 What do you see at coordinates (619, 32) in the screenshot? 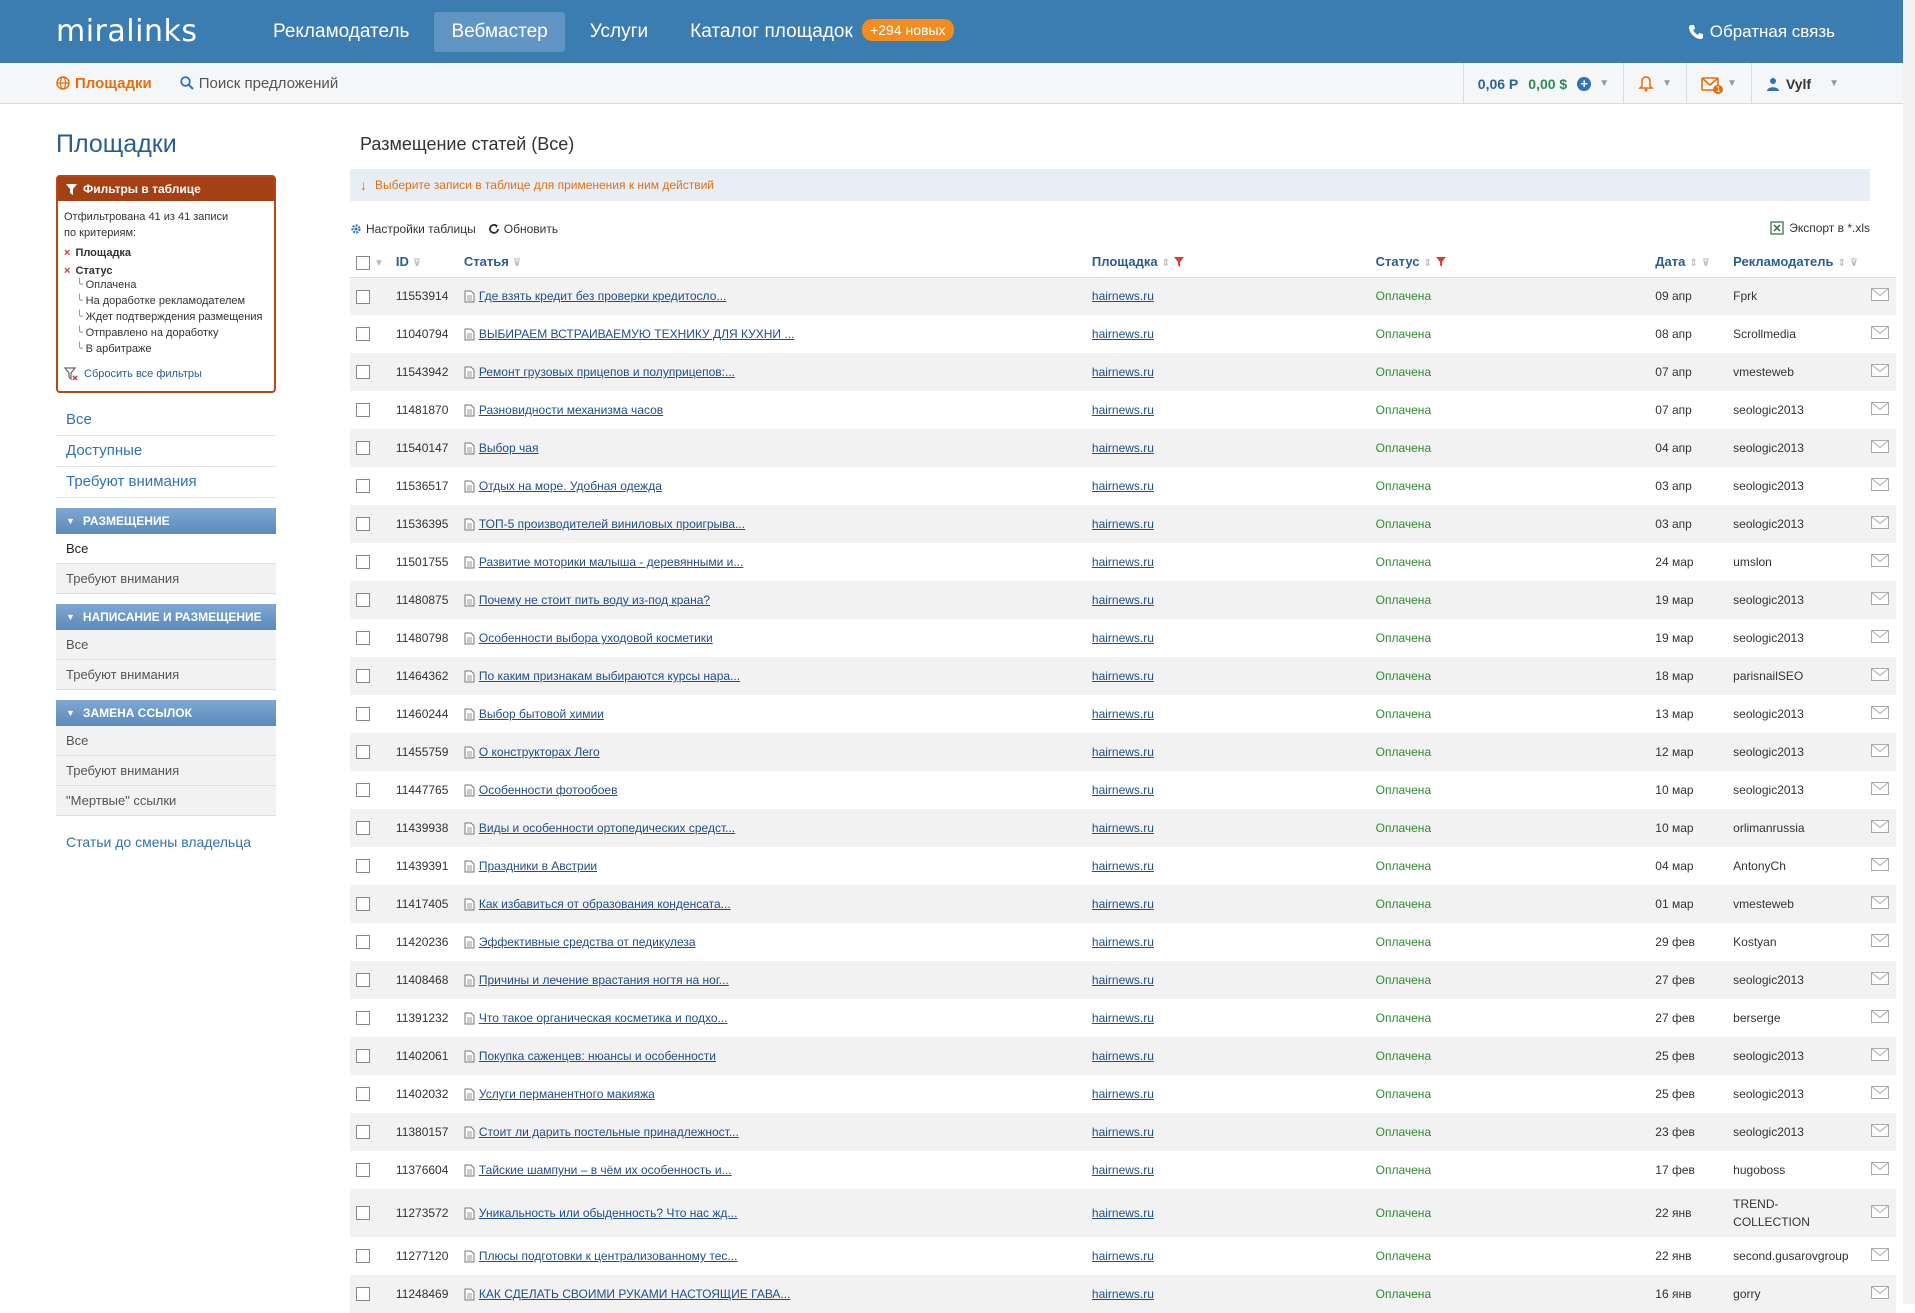
I see `nav-services: Услуги` at bounding box center [619, 32].